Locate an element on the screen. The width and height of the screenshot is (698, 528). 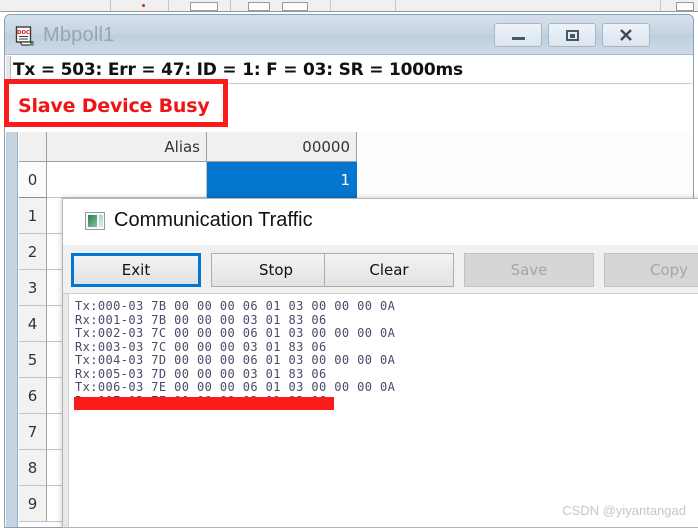
row-number: 5 is located at coordinates (33, 360).